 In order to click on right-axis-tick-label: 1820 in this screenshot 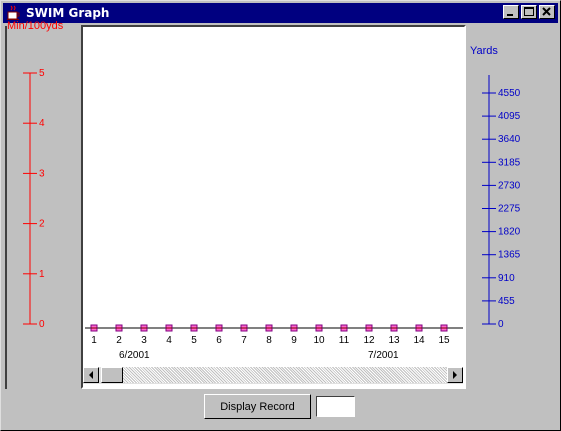, I will do `click(509, 232)`.